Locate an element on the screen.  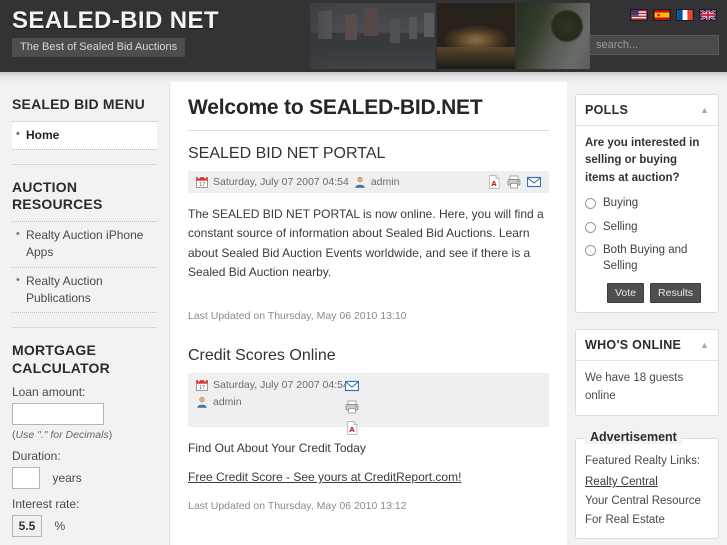
poll-buttons: Vote Results is located at coordinates (647, 293).